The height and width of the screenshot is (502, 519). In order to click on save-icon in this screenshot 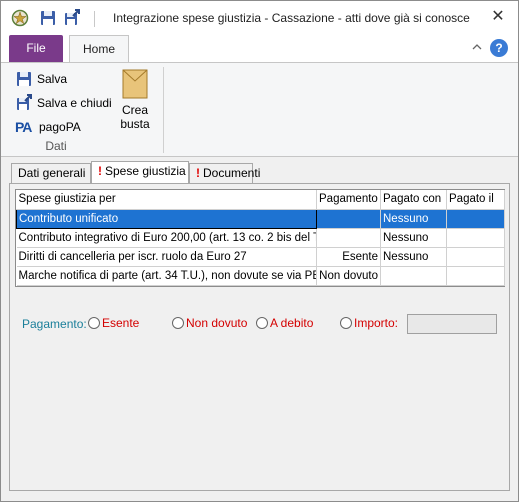, I will do `click(24, 79)`.